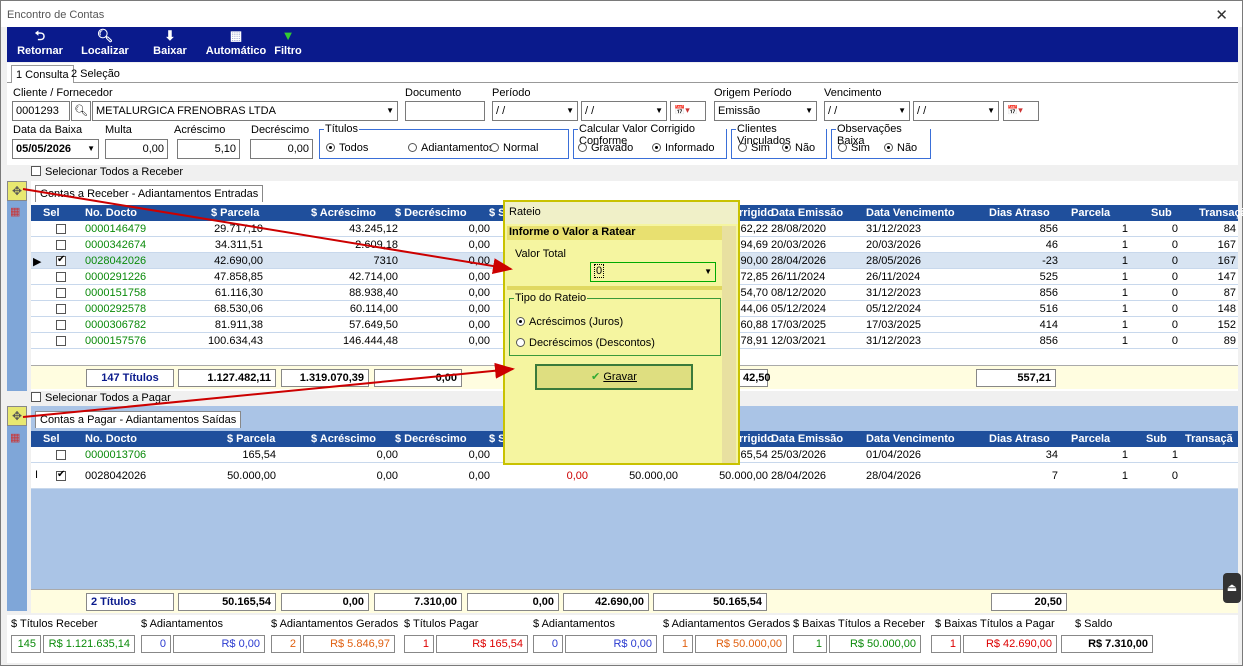 The height and width of the screenshot is (667, 1243). What do you see at coordinates (441, 624) in the screenshot?
I see `summary-label: $ Títulos Pagar` at bounding box center [441, 624].